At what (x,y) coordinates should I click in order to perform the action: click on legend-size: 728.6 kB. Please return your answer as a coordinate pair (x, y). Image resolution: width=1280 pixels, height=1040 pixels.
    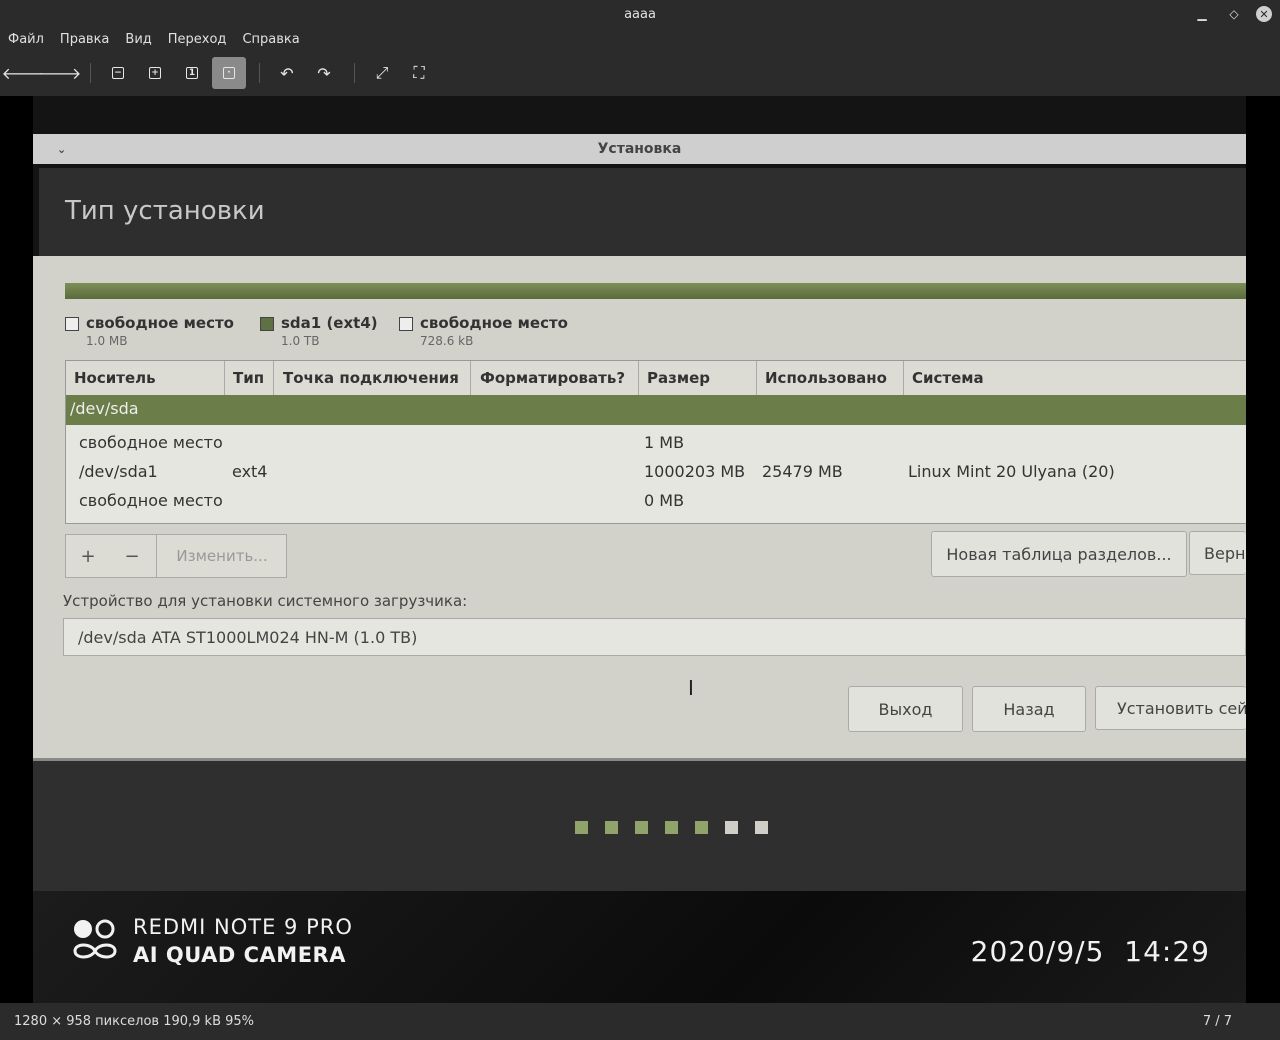
    Looking at the image, I should click on (447, 341).